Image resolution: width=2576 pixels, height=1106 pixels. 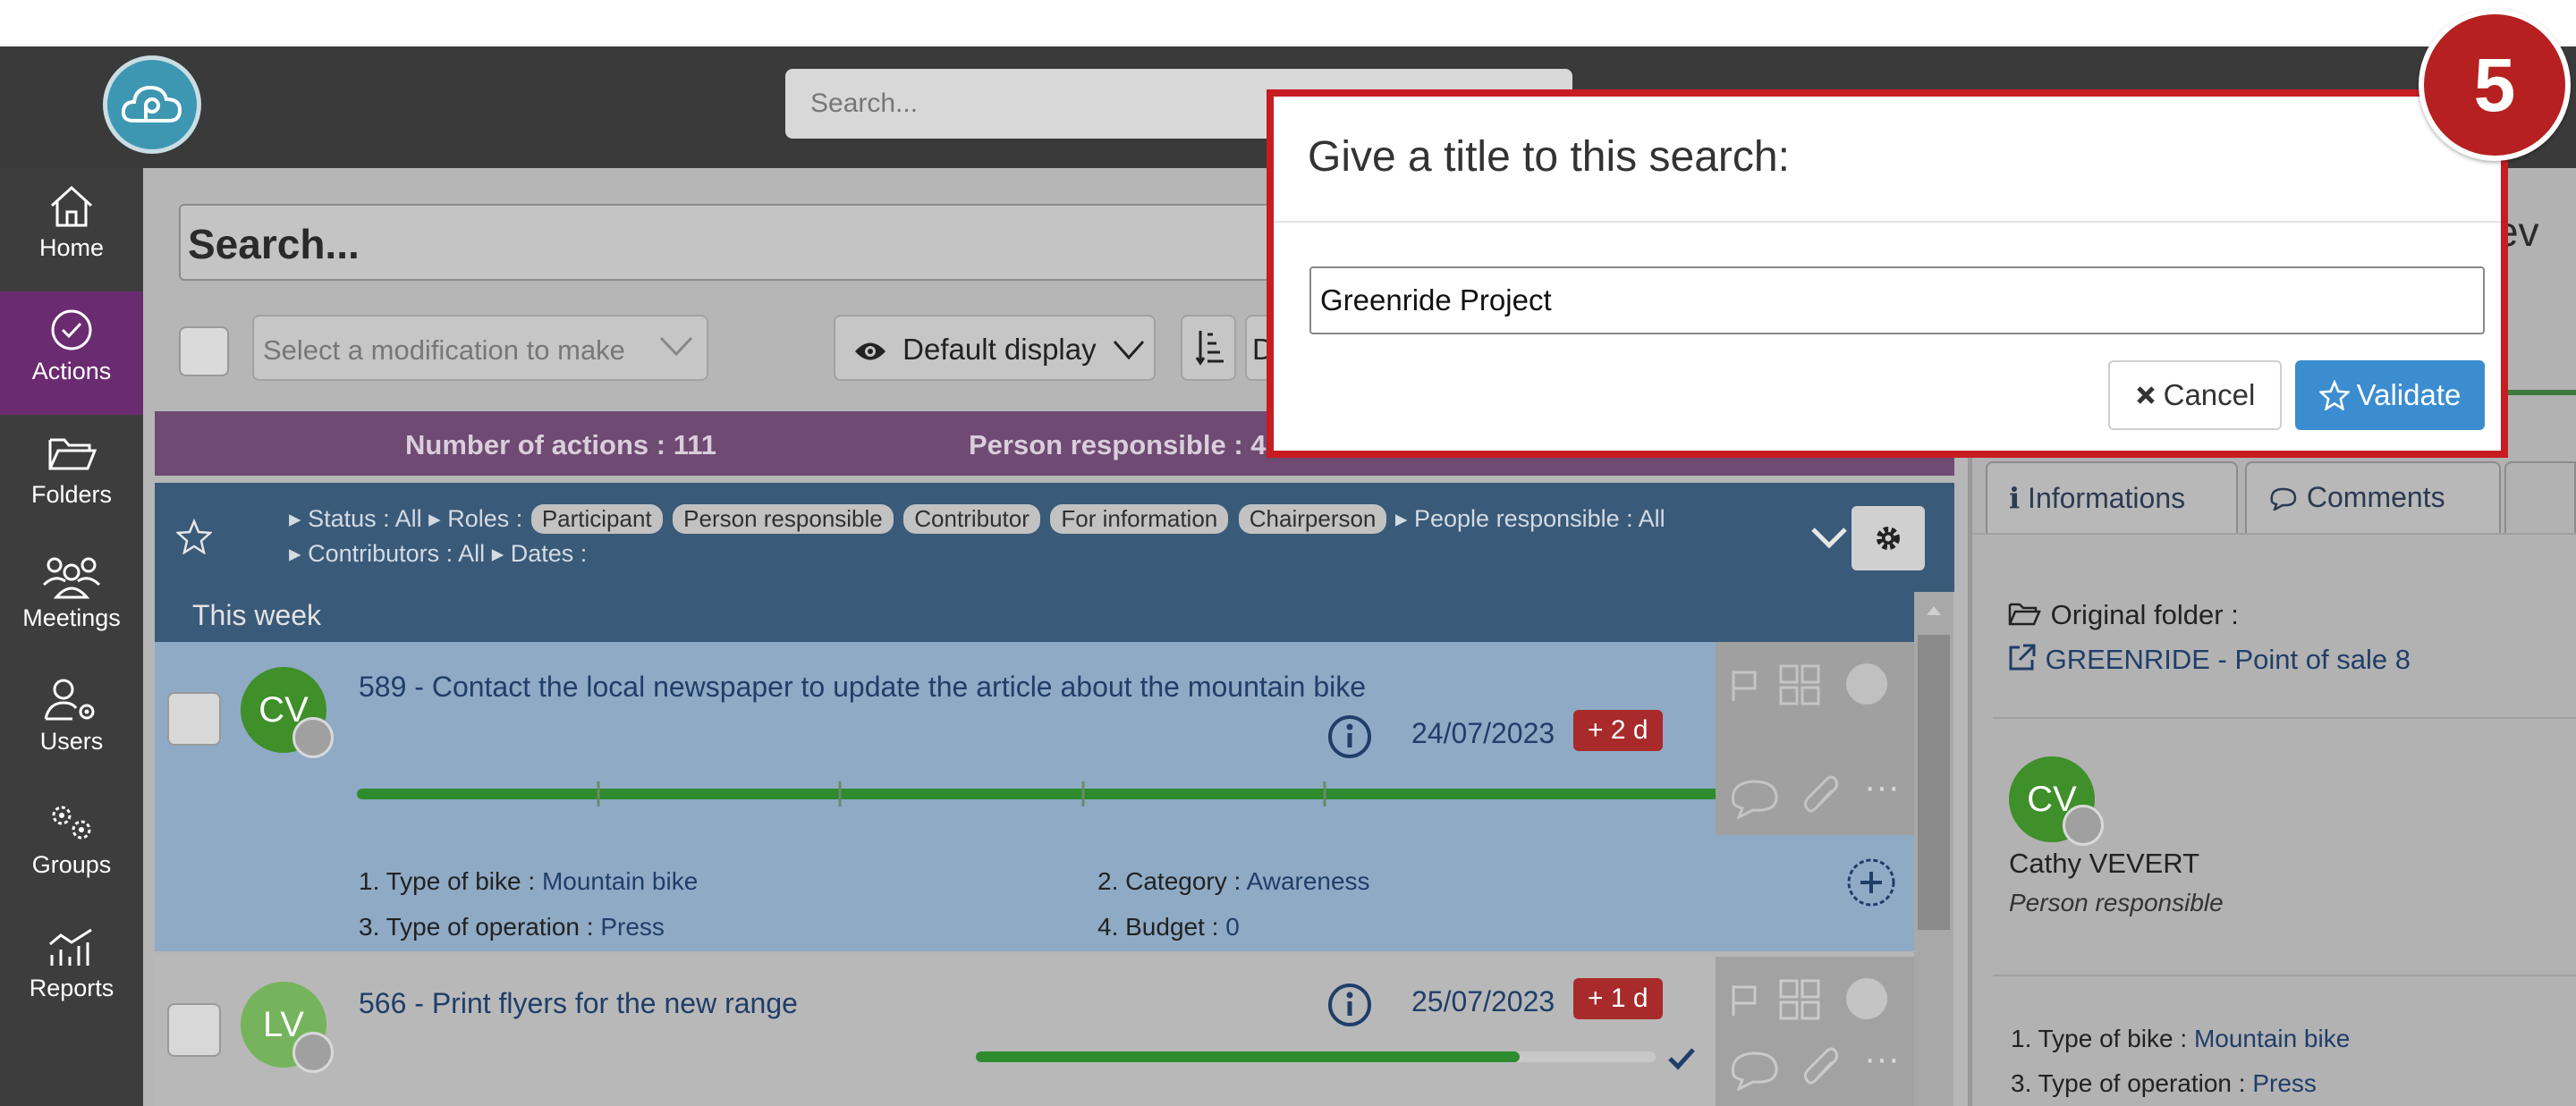 I want to click on eye-icon, so click(x=870, y=351).